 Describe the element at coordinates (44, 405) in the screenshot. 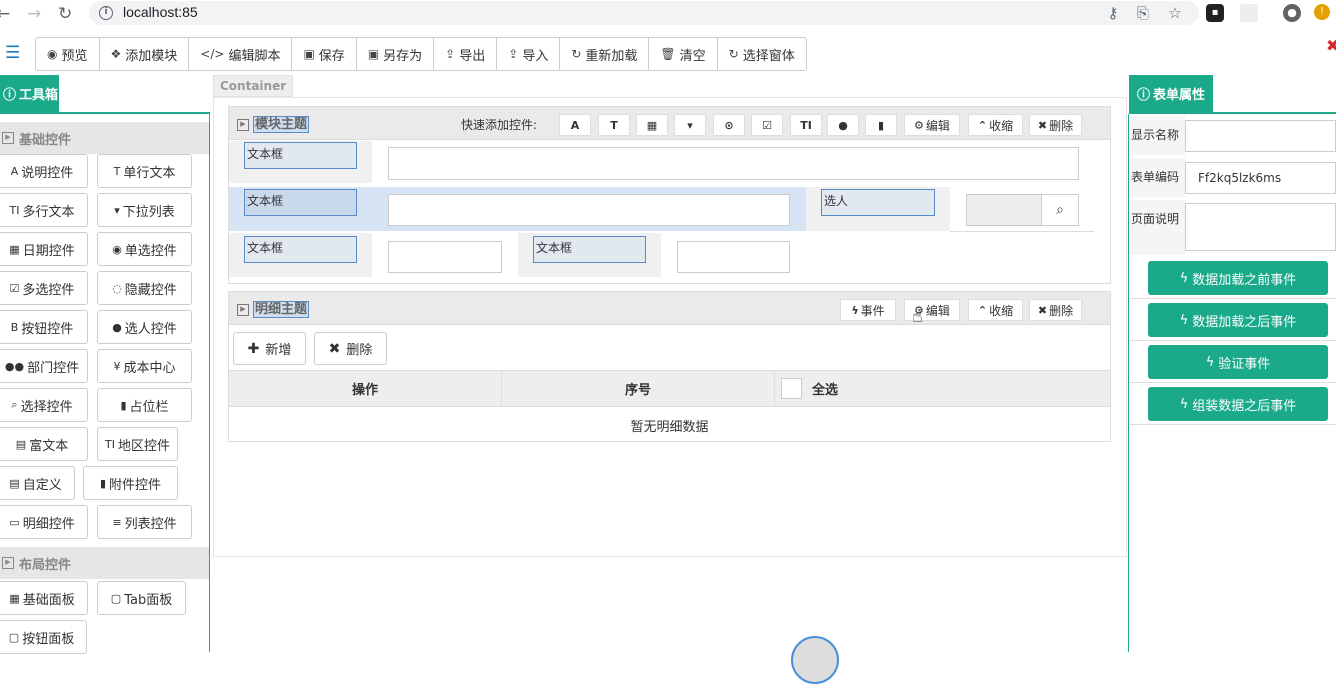

I see `control-12: ⌕ 选择控件` at that location.